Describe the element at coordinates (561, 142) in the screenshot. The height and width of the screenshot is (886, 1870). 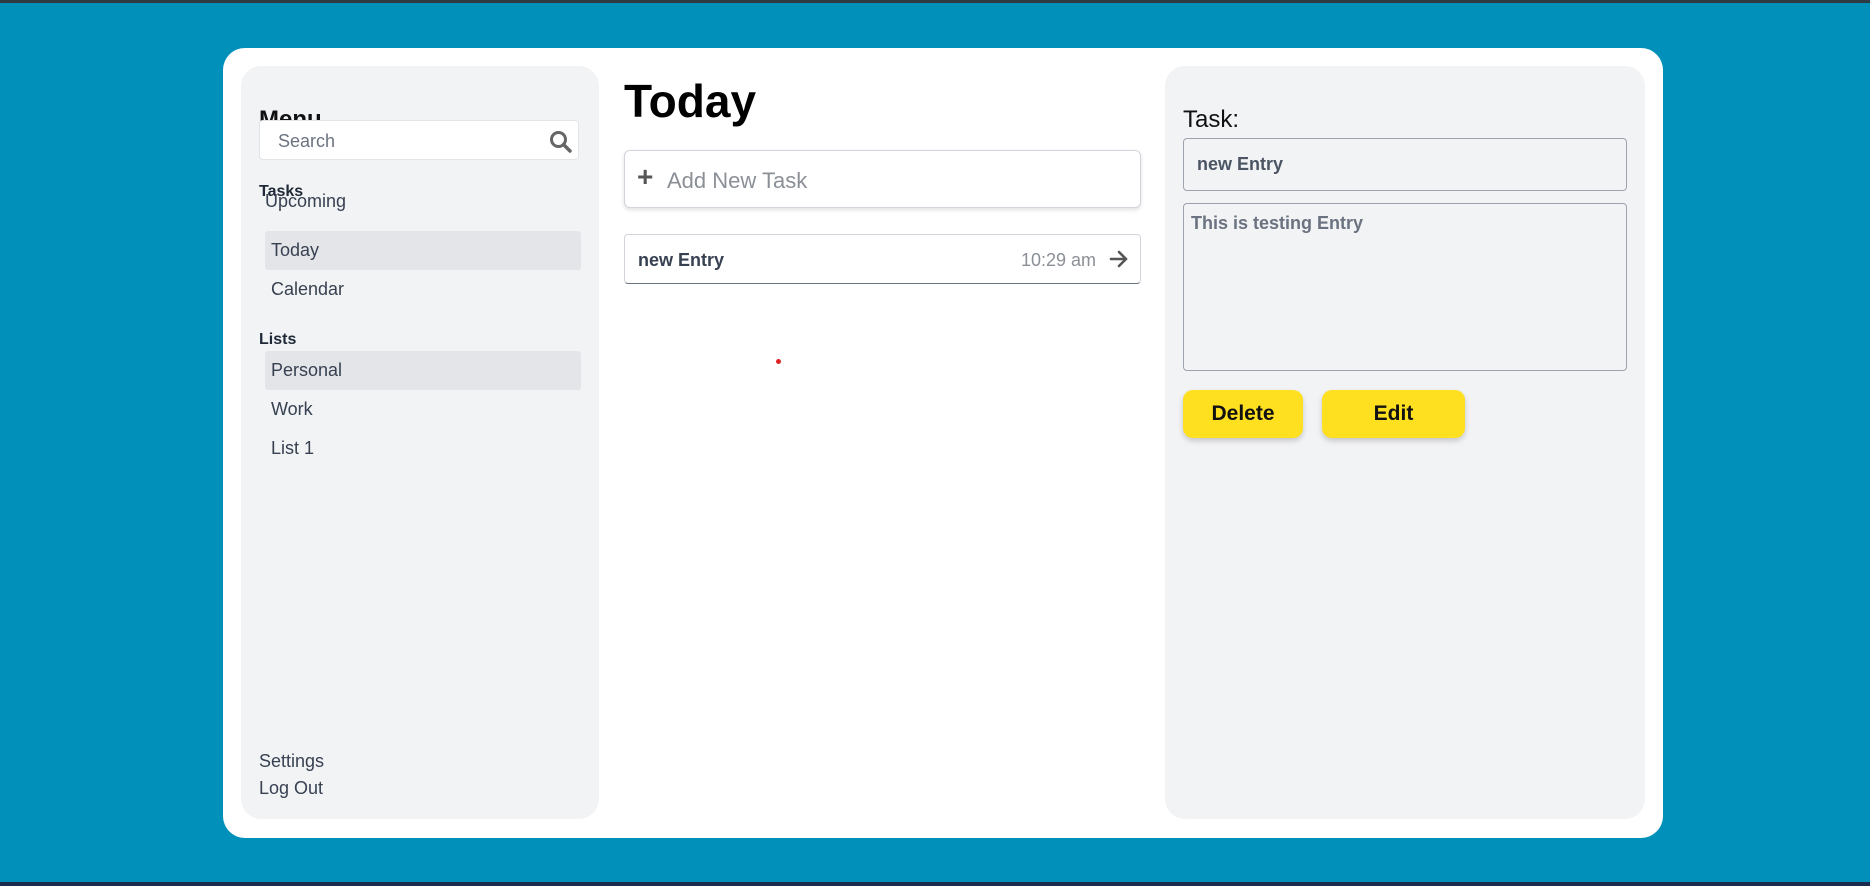
I see `search-icon` at that location.